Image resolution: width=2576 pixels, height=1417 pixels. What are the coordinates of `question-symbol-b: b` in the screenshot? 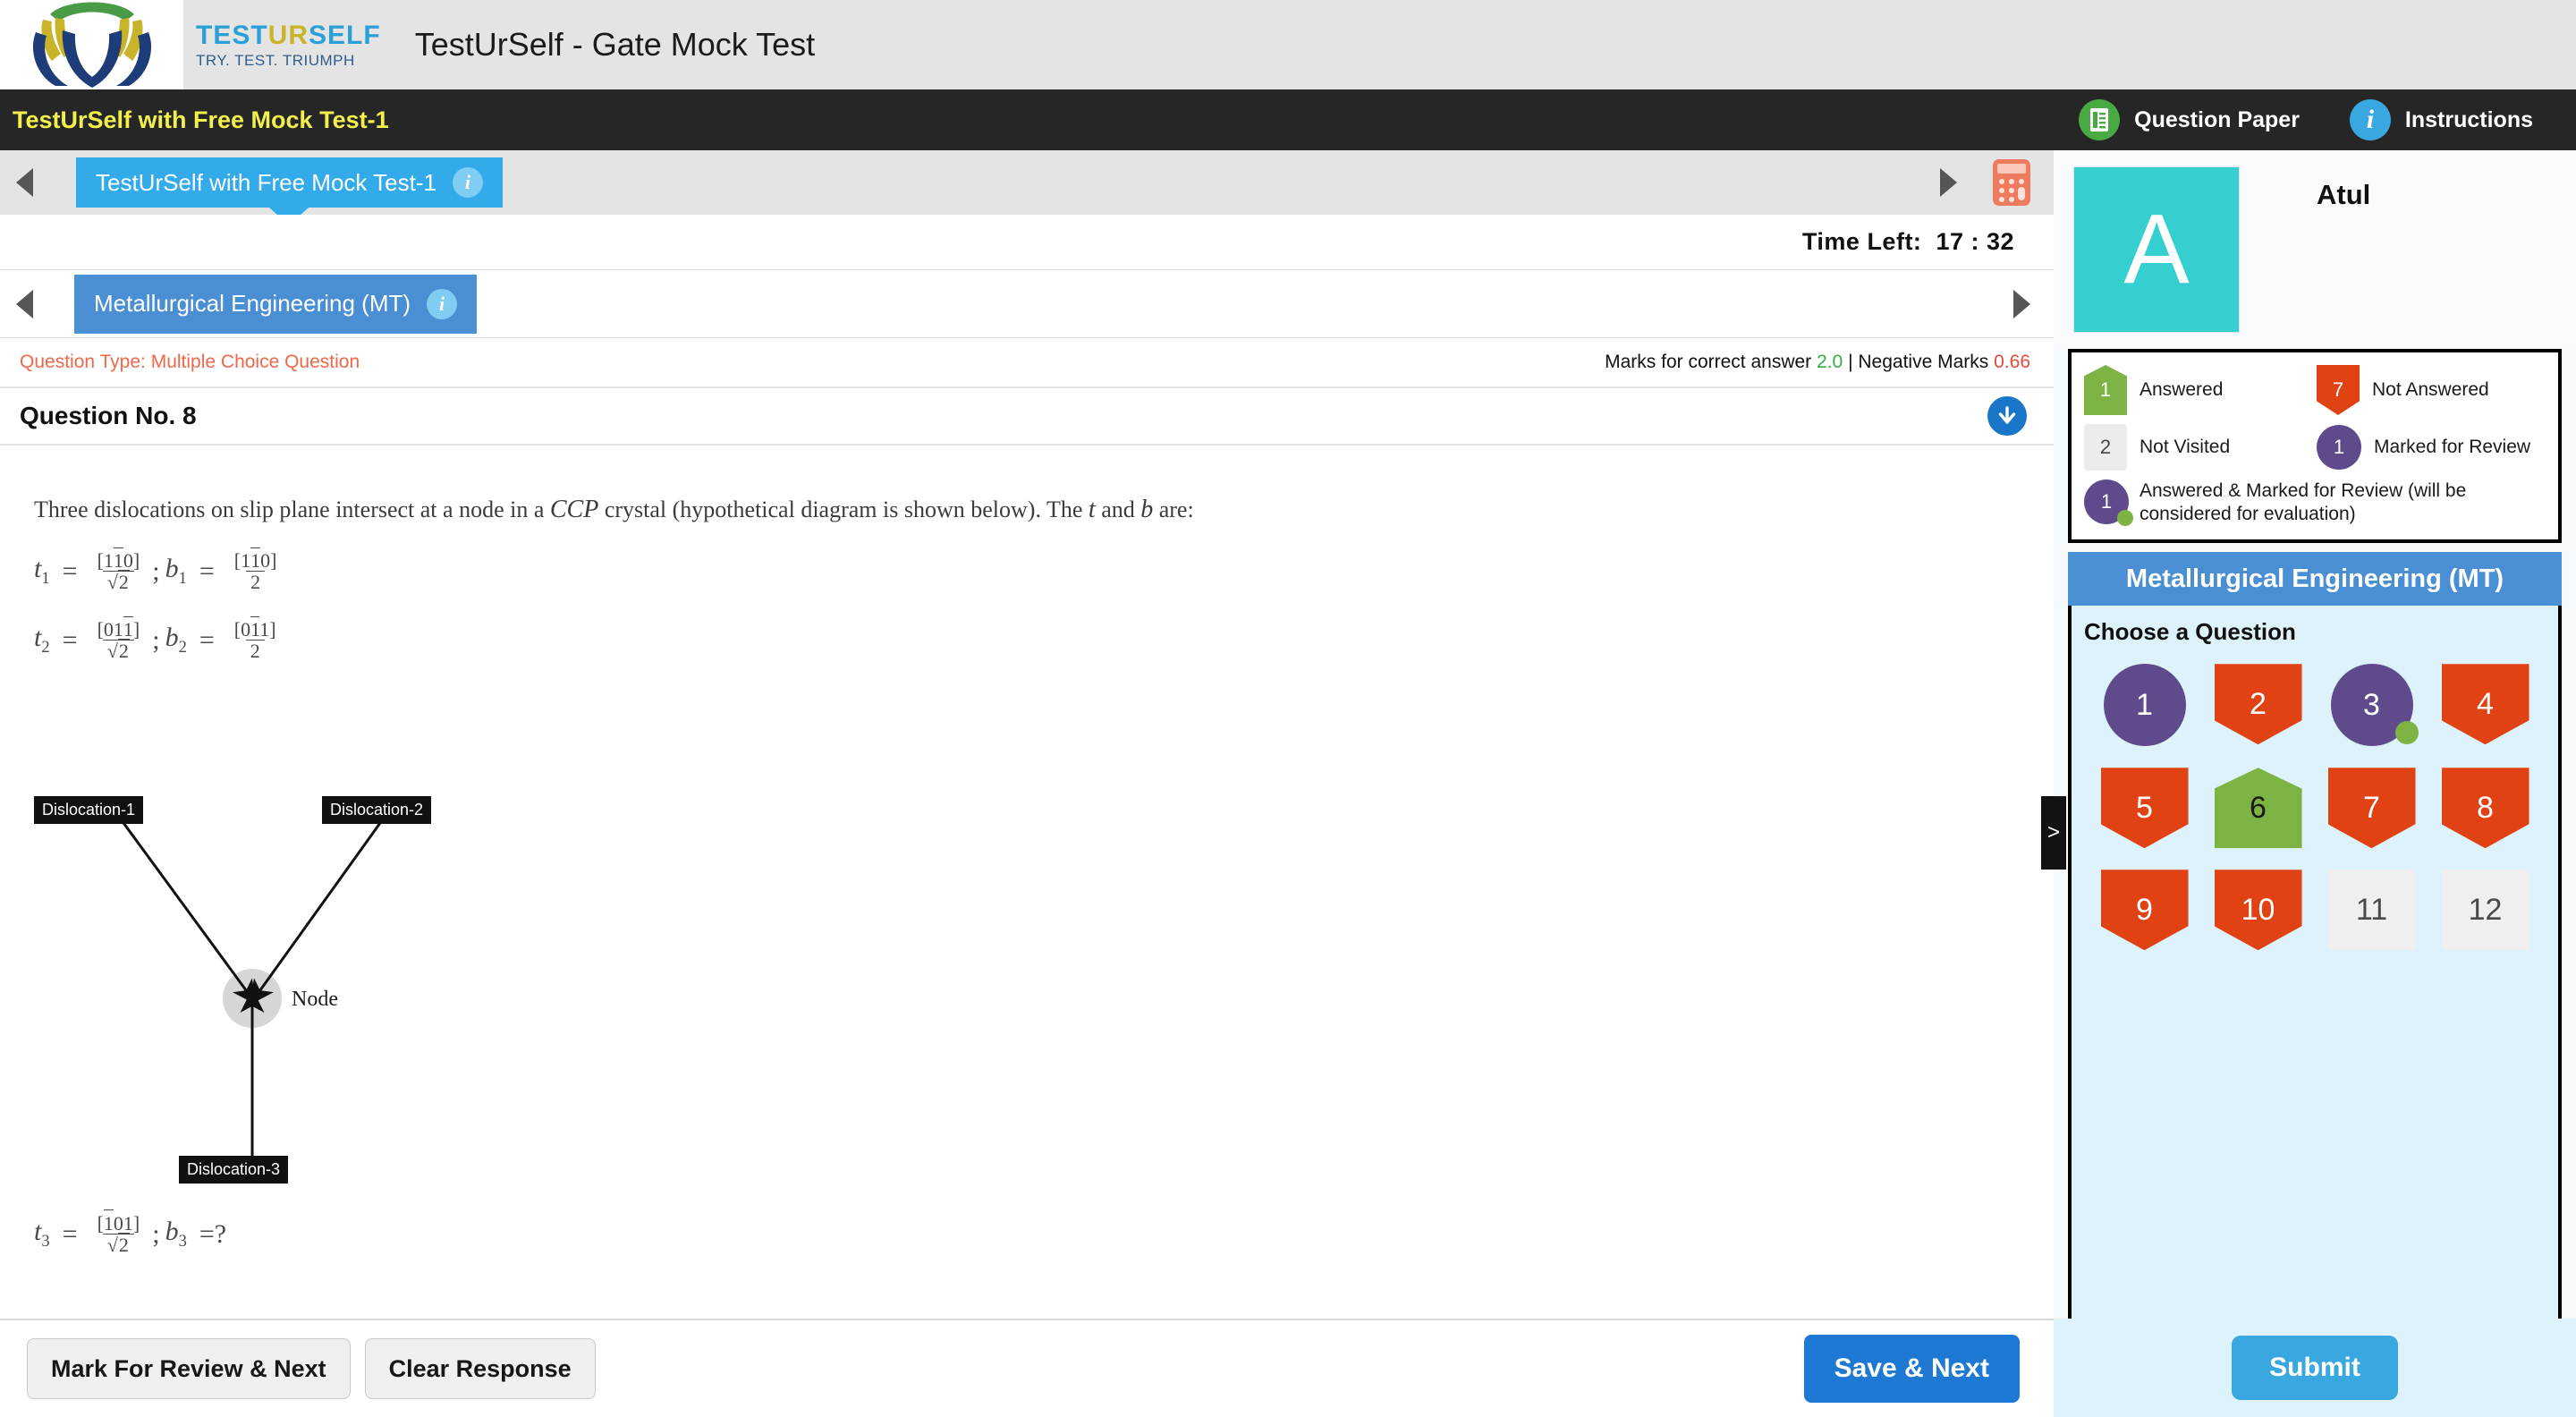 It's located at (1147, 509).